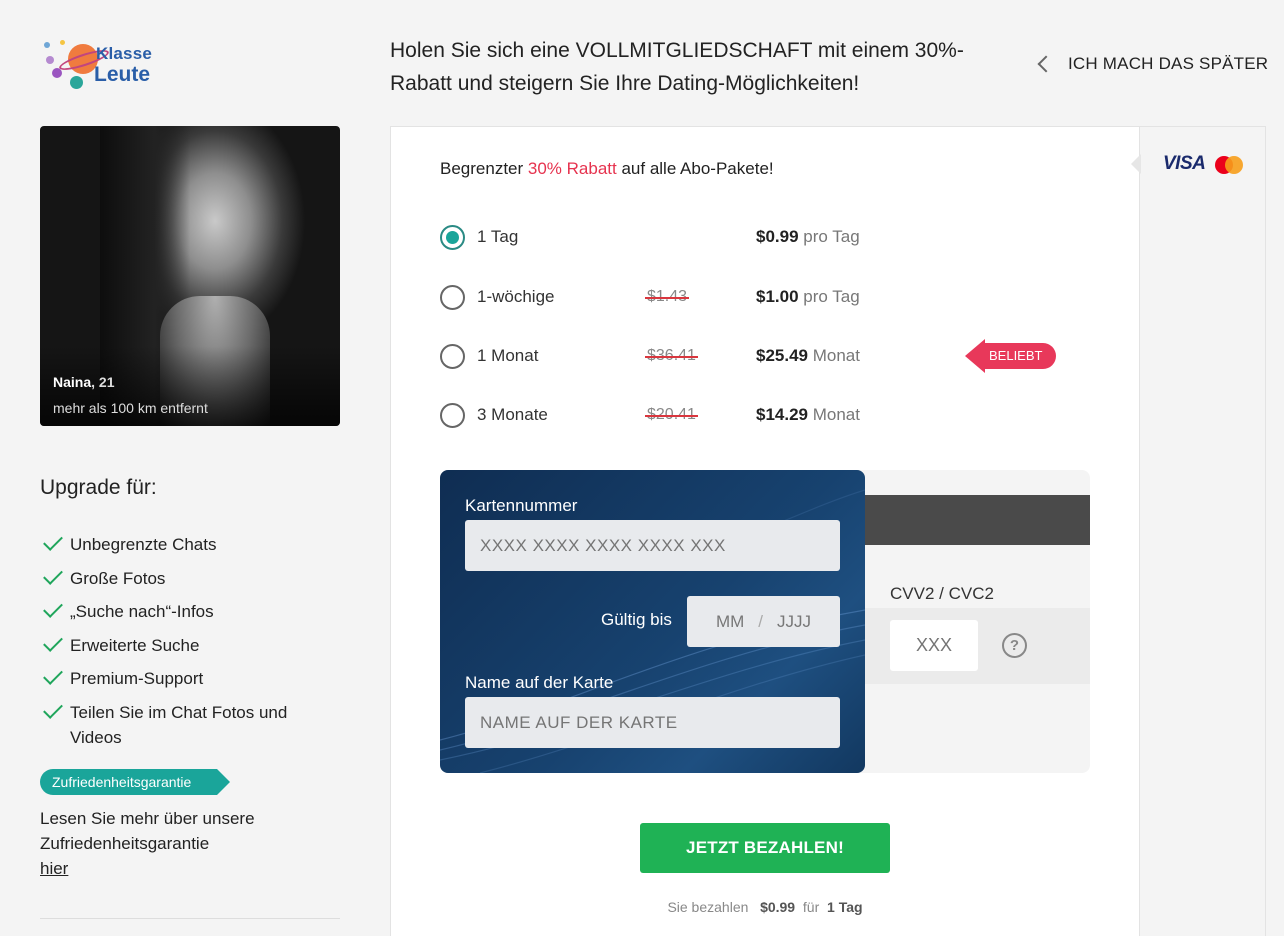 This screenshot has height=936, width=1284. I want to click on card-name-label: Name auf der Karte, so click(539, 682).